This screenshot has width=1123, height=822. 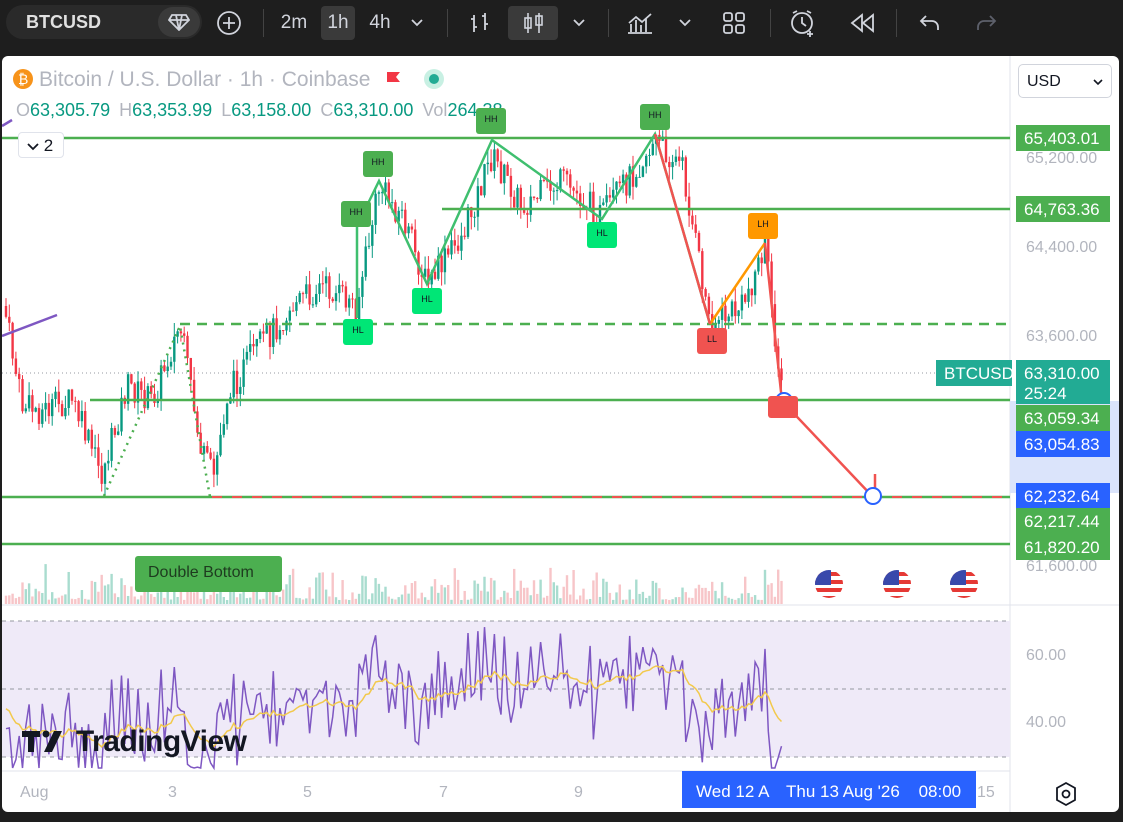 I want to click on flag-icon, so click(x=393, y=77).